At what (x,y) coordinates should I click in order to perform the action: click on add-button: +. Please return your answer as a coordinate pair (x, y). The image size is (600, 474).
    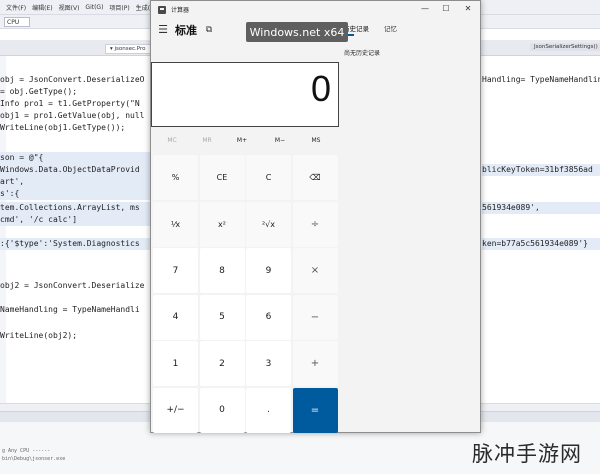
    Looking at the image, I should click on (315, 363).